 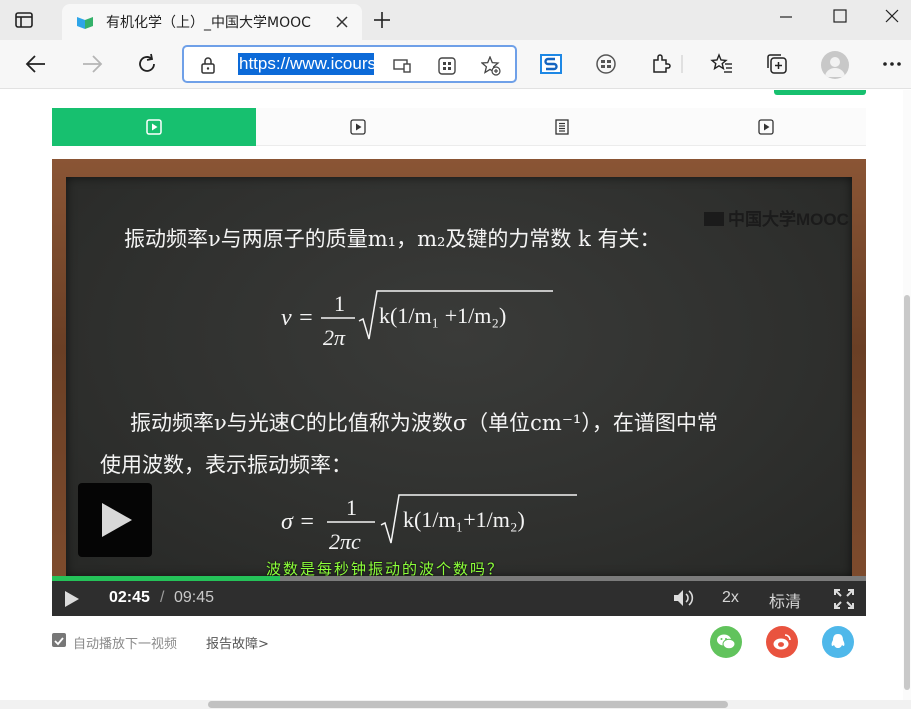 I want to click on qq-icon, so click(x=838, y=641).